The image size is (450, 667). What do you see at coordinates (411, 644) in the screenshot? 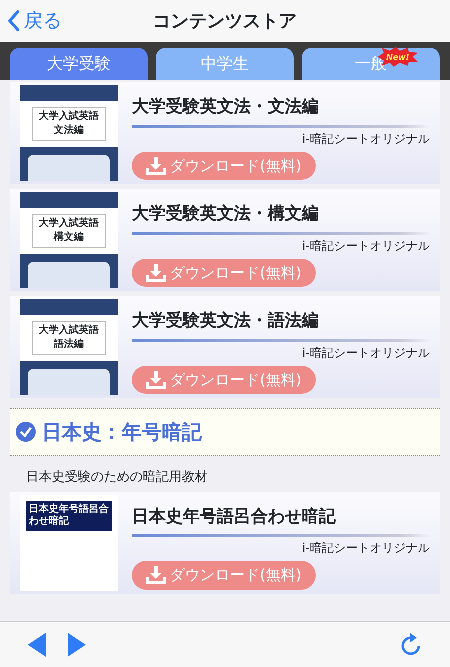
I see `refresh-icon` at bounding box center [411, 644].